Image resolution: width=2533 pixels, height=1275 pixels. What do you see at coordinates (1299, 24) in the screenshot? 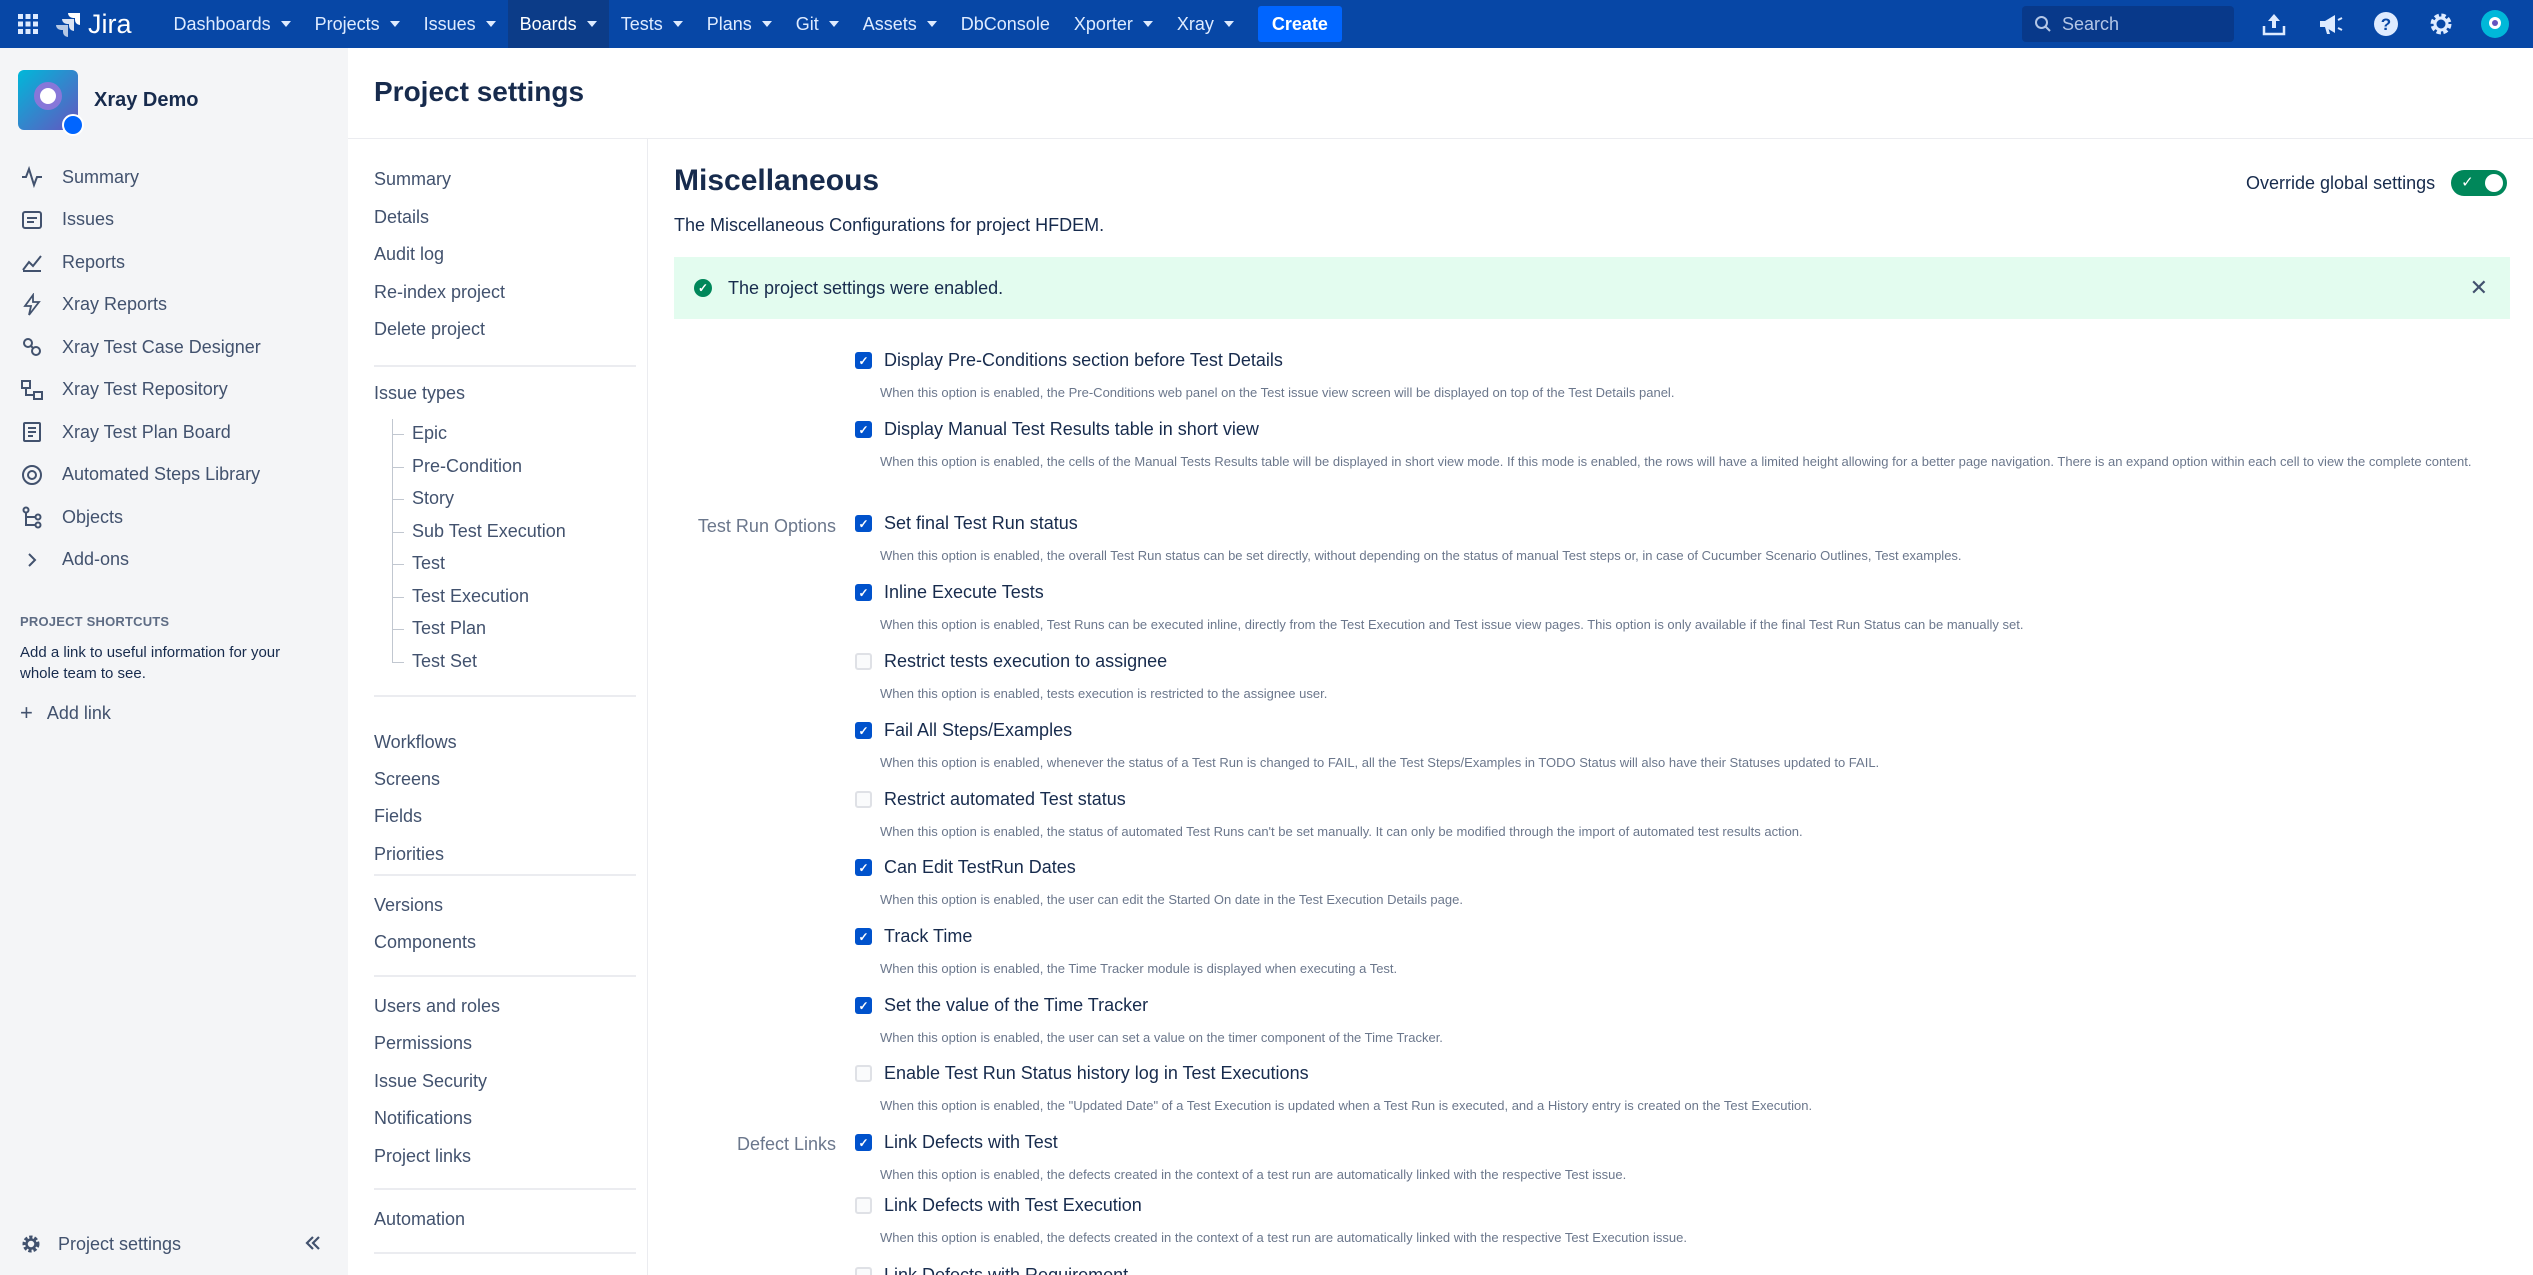
I see `create-button: Create` at bounding box center [1299, 24].